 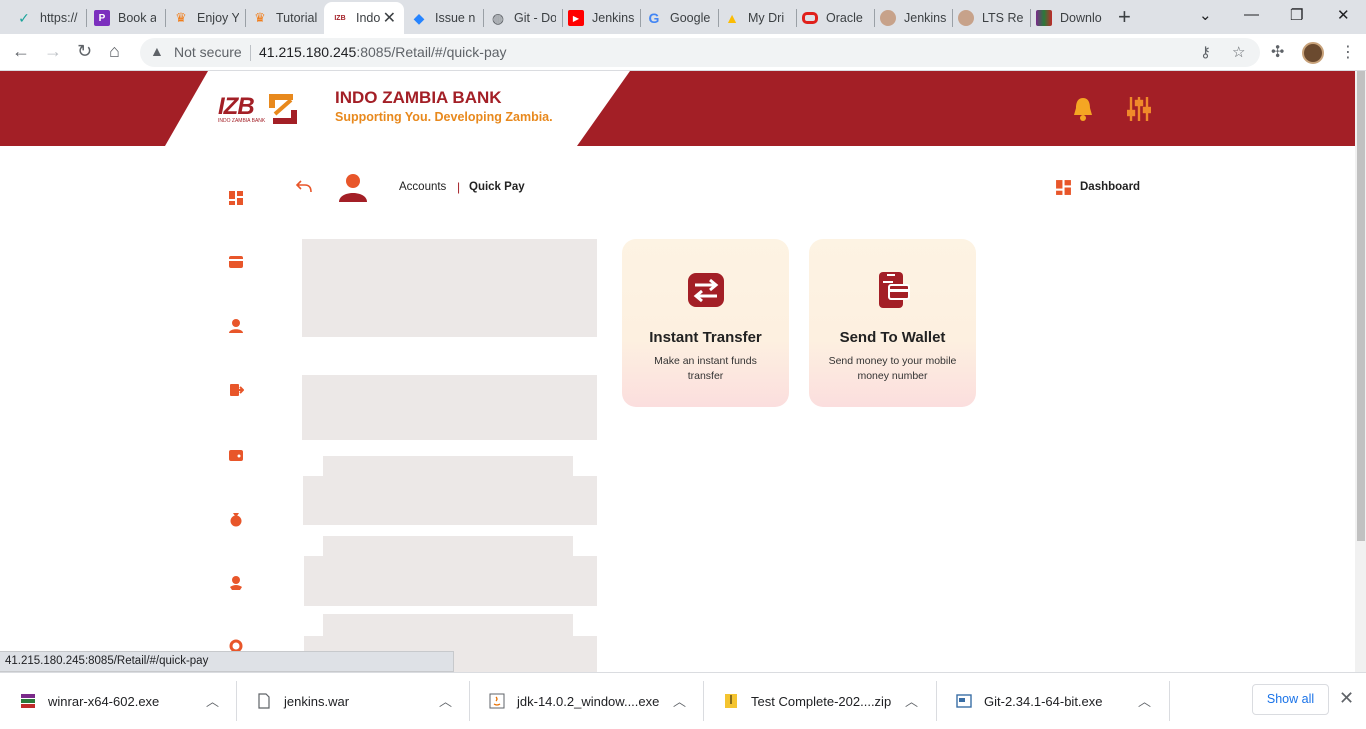 What do you see at coordinates (1069, 18) in the screenshot?
I see `browser-tab: Downlo` at bounding box center [1069, 18].